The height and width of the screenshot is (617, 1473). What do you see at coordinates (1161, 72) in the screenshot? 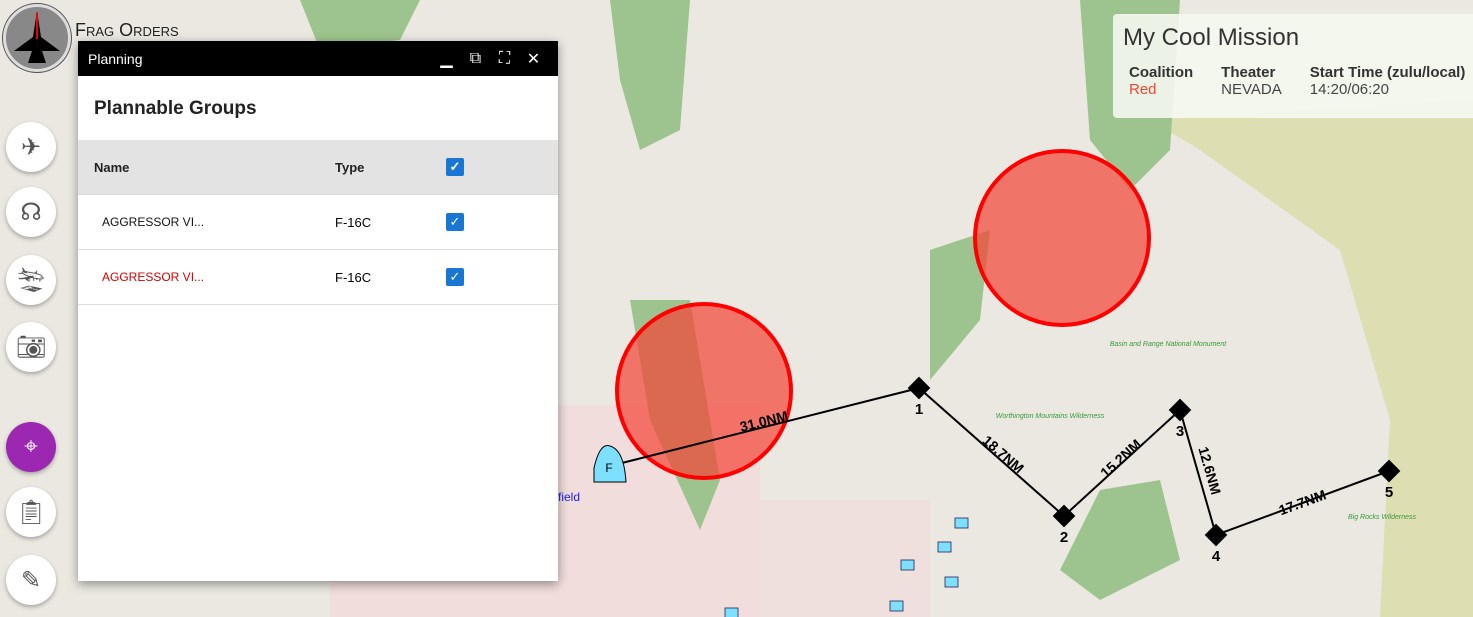
I see `coalition-label: Coalition` at bounding box center [1161, 72].